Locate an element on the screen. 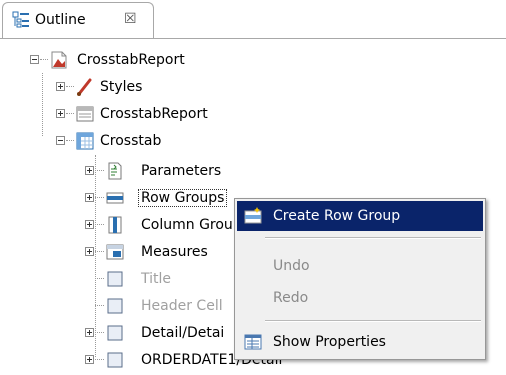  tree-node-label: Styles is located at coordinates (121, 87).